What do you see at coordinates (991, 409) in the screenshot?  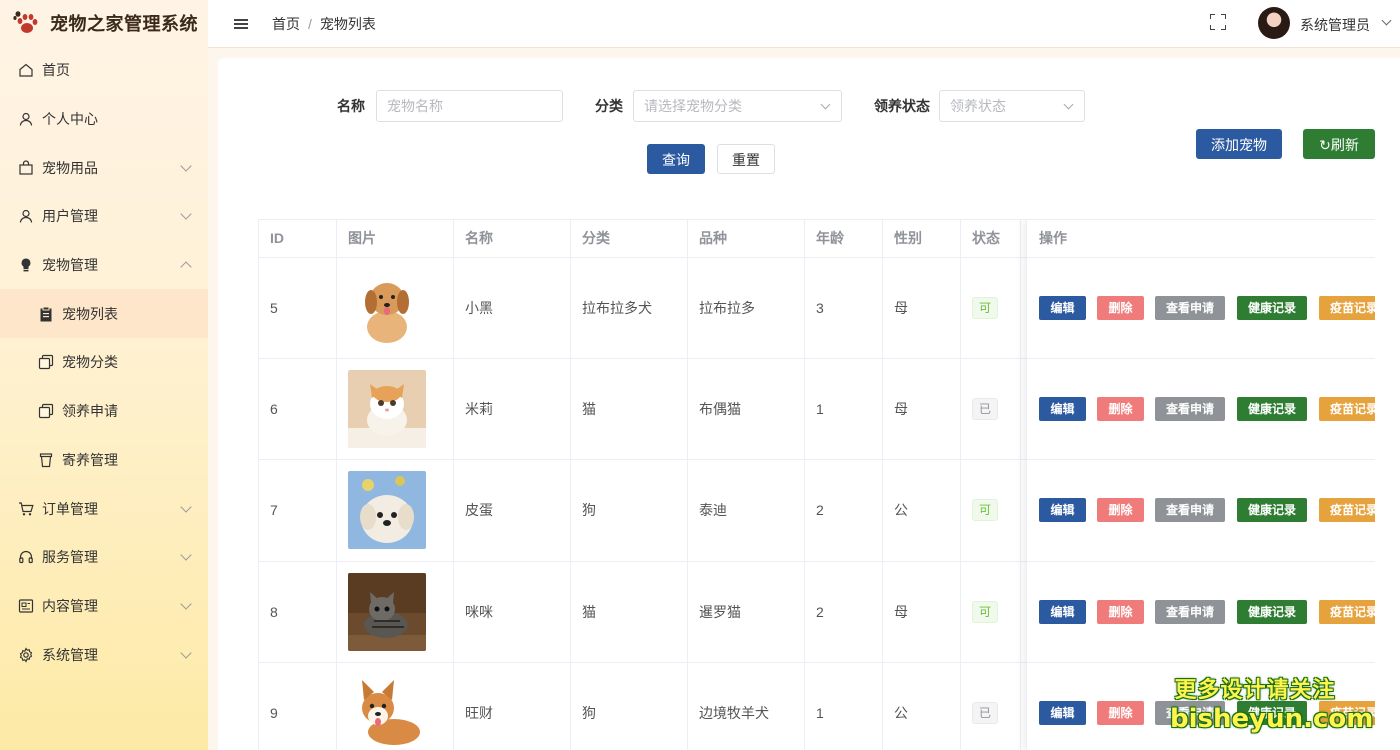 I see `status-cell: 已` at bounding box center [991, 409].